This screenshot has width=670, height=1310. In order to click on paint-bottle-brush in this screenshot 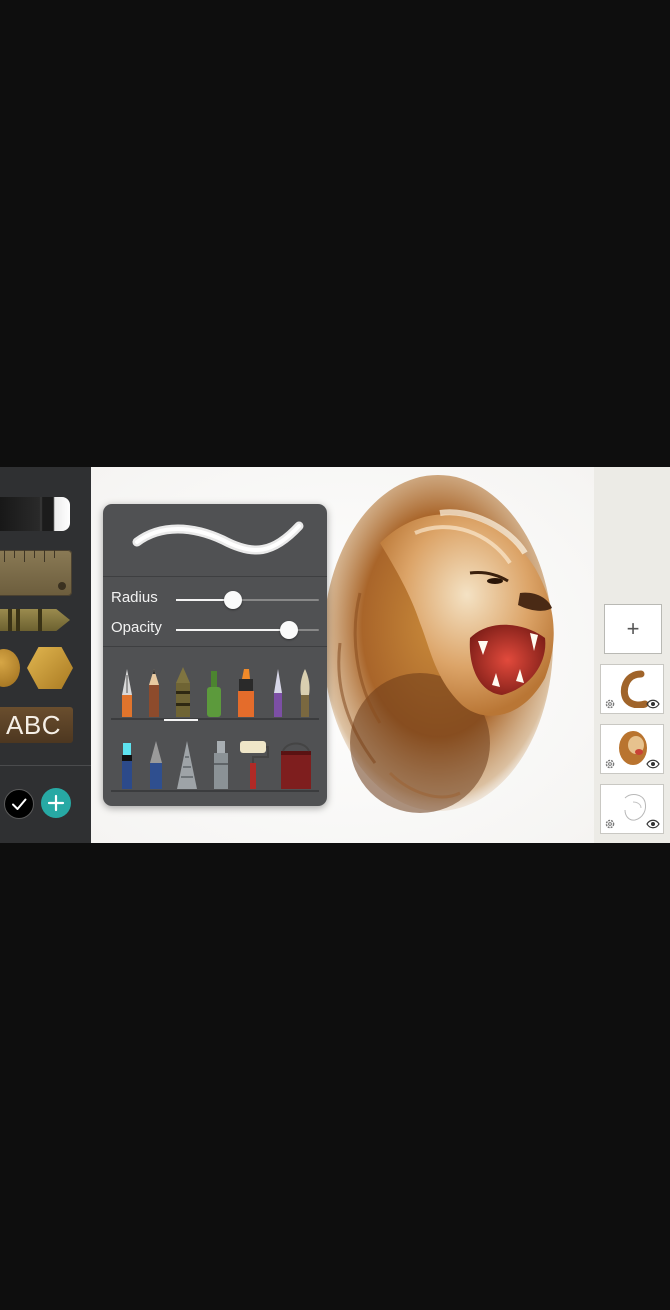, I will do `click(214, 691)`.